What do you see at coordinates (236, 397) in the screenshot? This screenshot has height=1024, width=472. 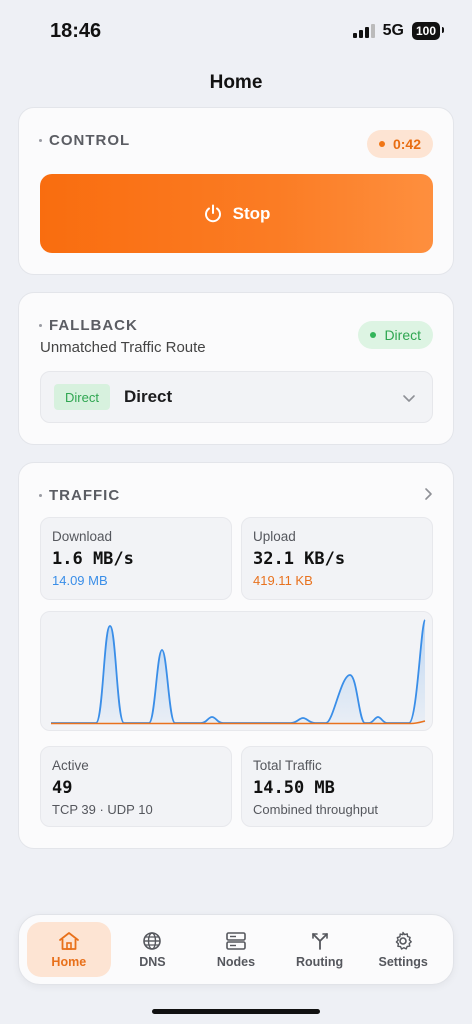 I see `fallback-route-select: Direct Direct` at bounding box center [236, 397].